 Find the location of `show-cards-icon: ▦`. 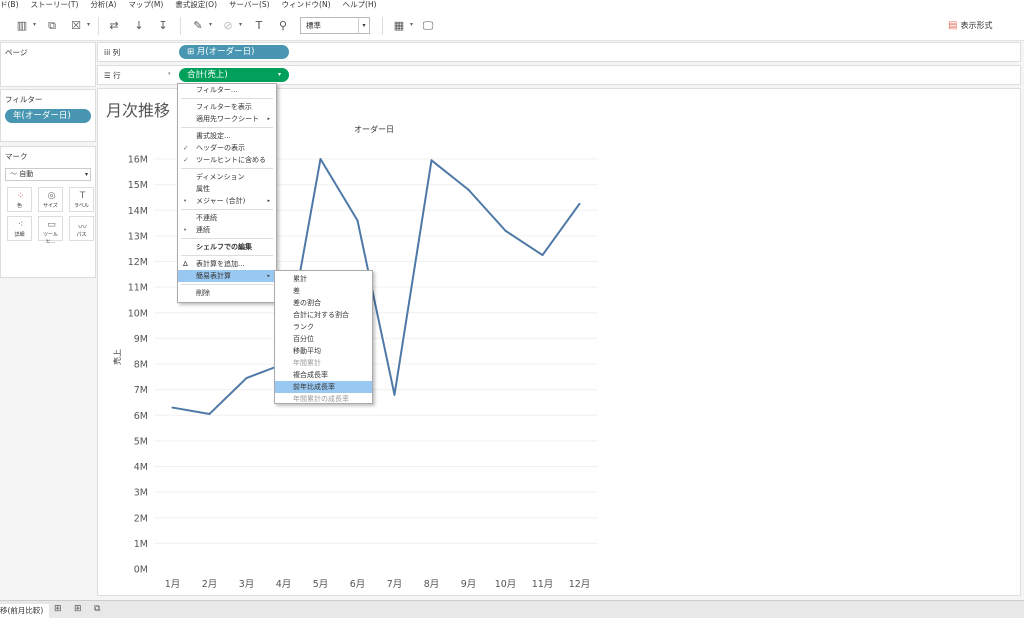

show-cards-icon: ▦ is located at coordinates (399, 26).